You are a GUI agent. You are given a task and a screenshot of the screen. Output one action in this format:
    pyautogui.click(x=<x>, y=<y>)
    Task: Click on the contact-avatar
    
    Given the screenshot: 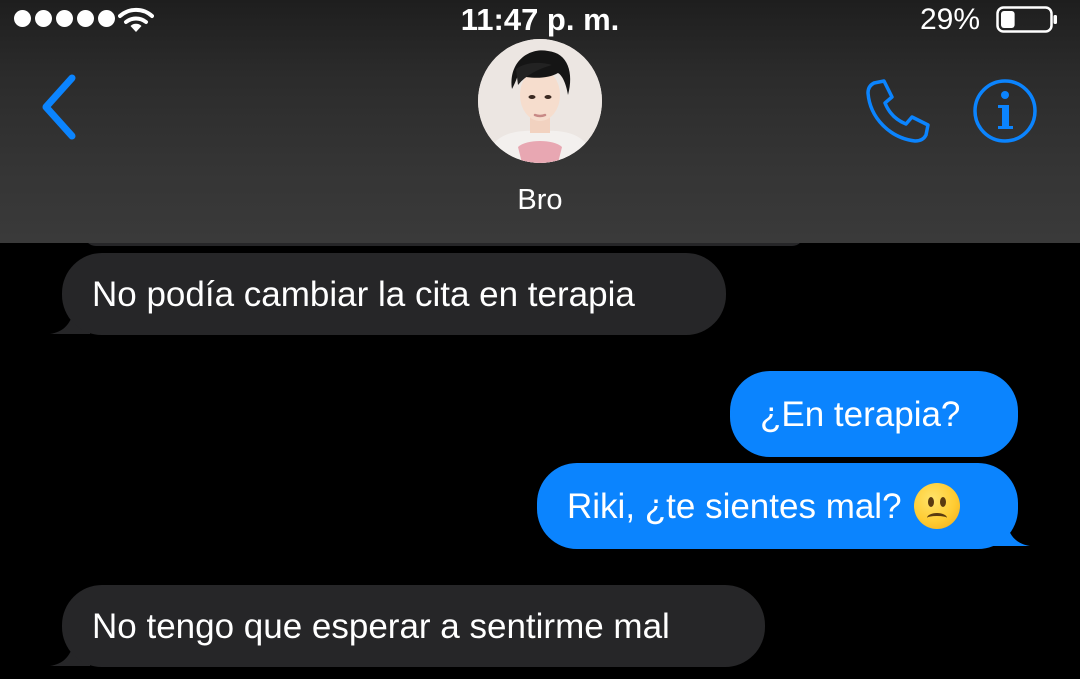 What is the action you would take?
    pyautogui.click(x=540, y=101)
    